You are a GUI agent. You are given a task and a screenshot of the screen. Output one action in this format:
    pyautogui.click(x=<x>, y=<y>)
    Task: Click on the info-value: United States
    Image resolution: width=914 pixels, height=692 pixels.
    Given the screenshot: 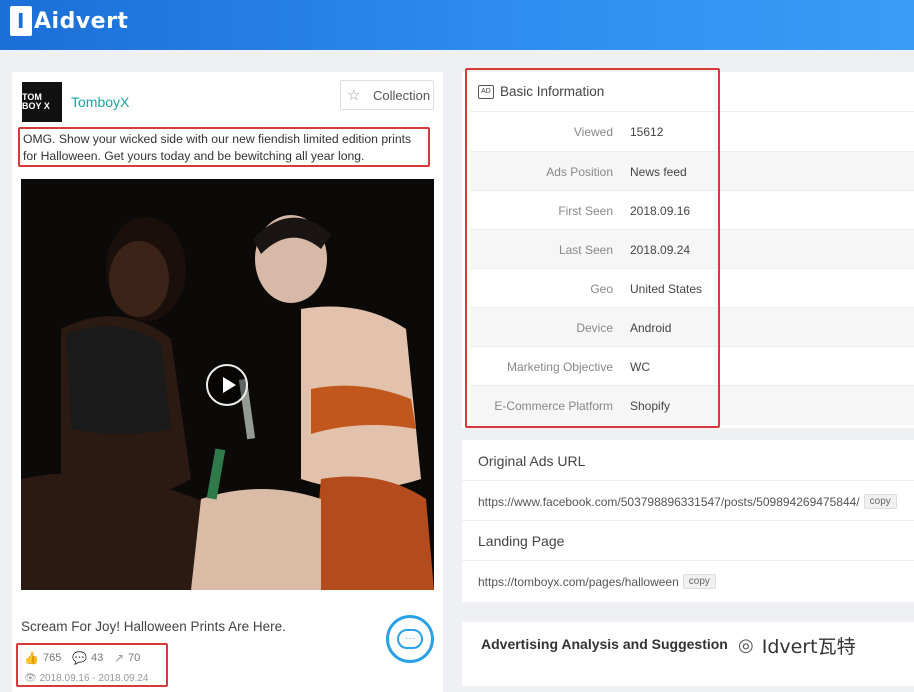 What is the action you would take?
    pyautogui.click(x=666, y=288)
    